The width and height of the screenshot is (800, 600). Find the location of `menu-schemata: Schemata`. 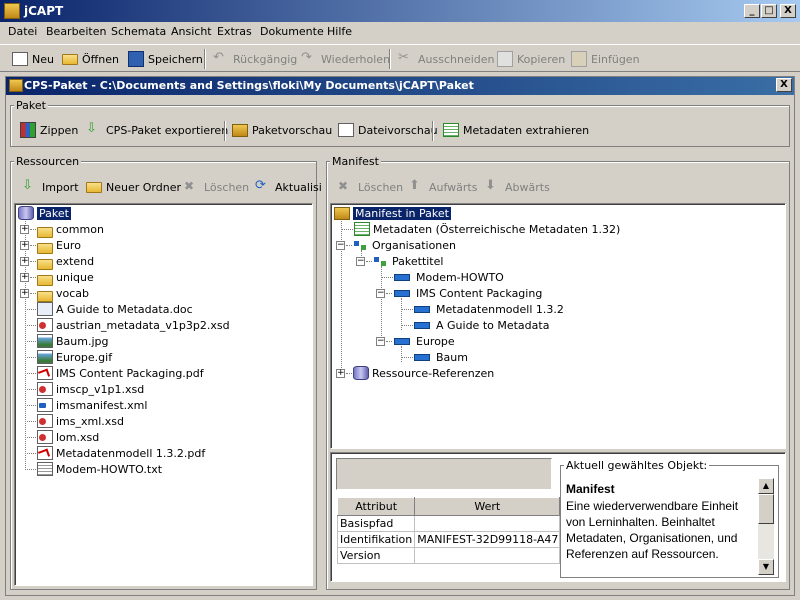

menu-schemata: Schemata is located at coordinates (138, 31).